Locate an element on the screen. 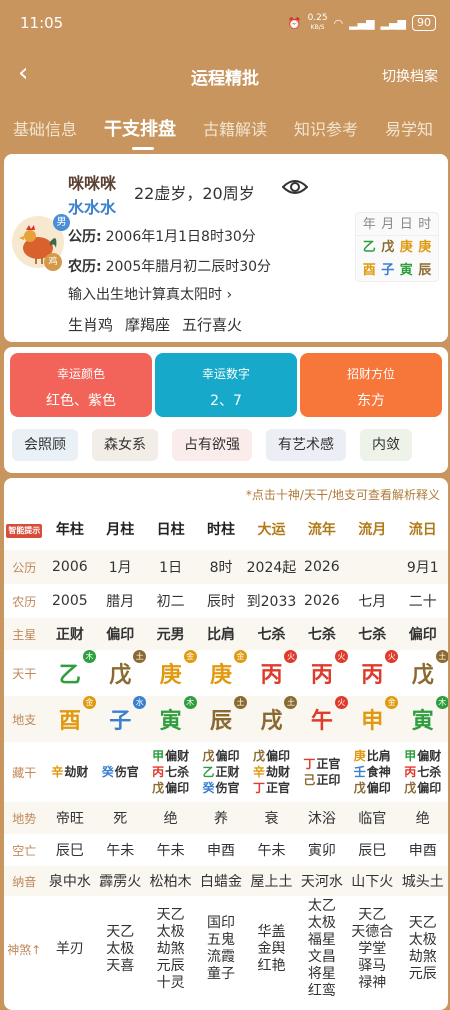 The image size is (450, 1010). shensha-cell: 国印 五鬼 流霞 童子 is located at coordinates (221, 949).